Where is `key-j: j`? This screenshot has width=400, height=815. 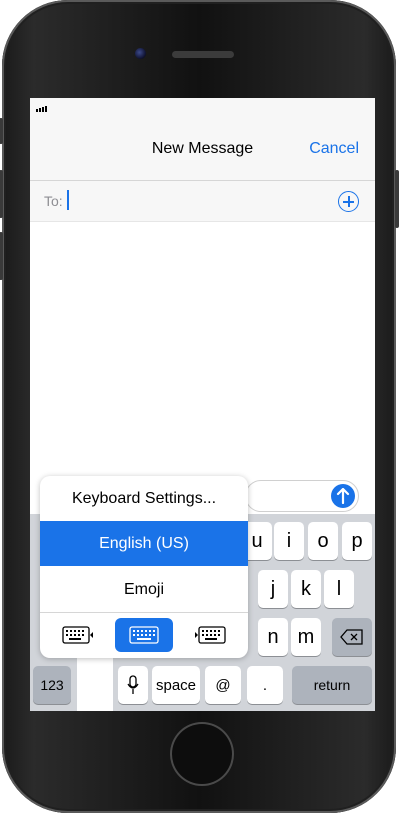 key-j: j is located at coordinates (273, 589).